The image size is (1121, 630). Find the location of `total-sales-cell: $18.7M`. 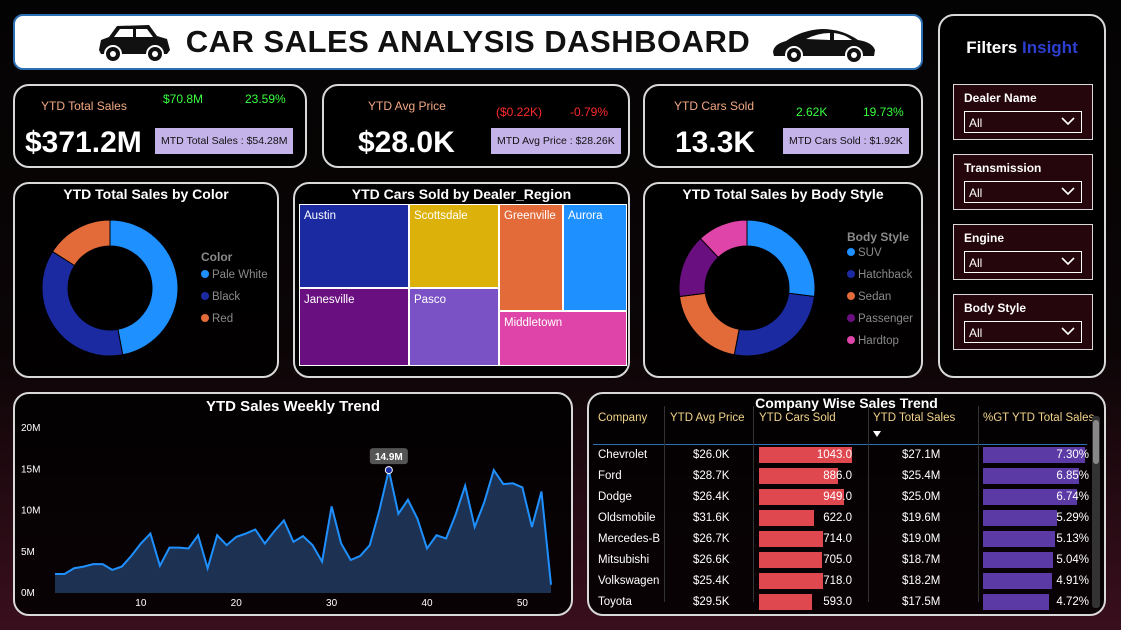

total-sales-cell: $18.7M is located at coordinates (921, 560).